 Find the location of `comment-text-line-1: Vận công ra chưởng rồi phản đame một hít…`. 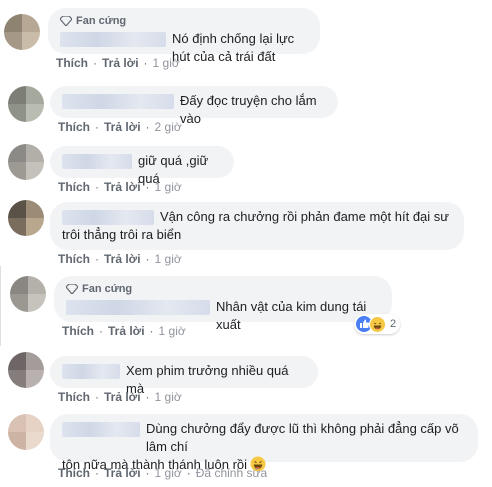

comment-text-line-1: Vận công ra chưởng rồi phản đame một hít… is located at coordinates (304, 216).